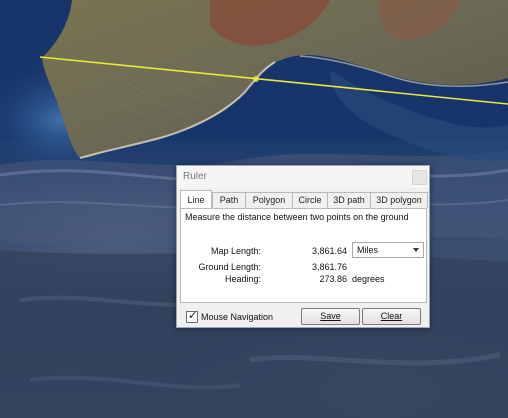  I want to click on measurement-midpoint, so click(256, 79).